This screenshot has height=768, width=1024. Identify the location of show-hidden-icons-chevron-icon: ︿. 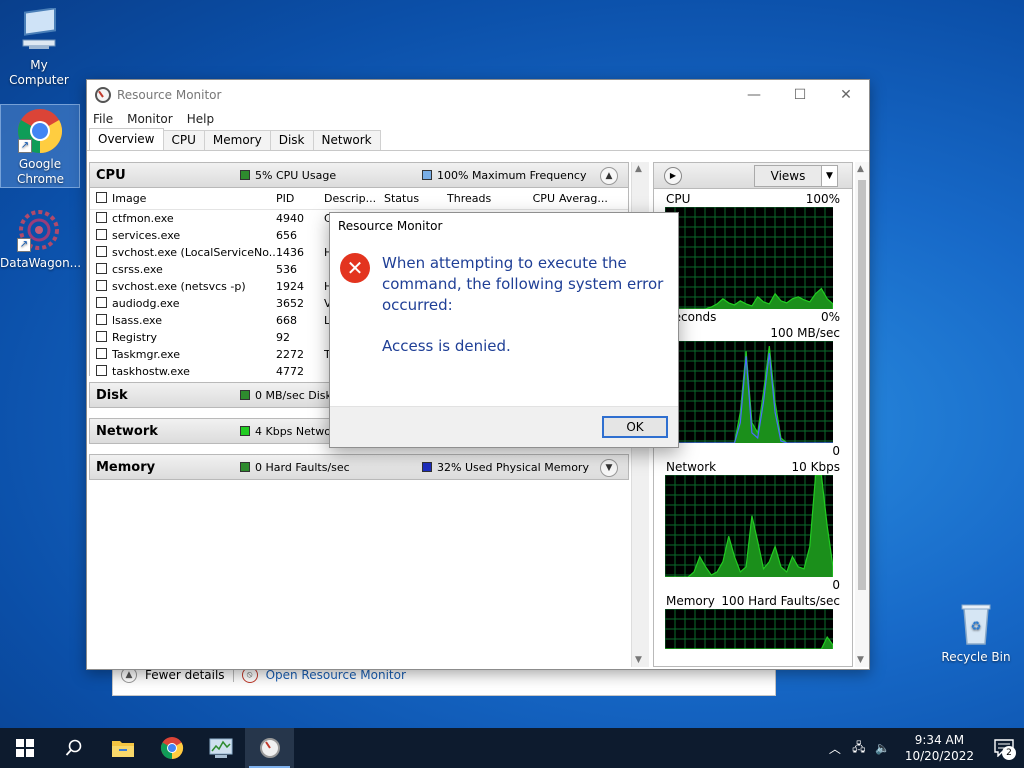
(835, 748).